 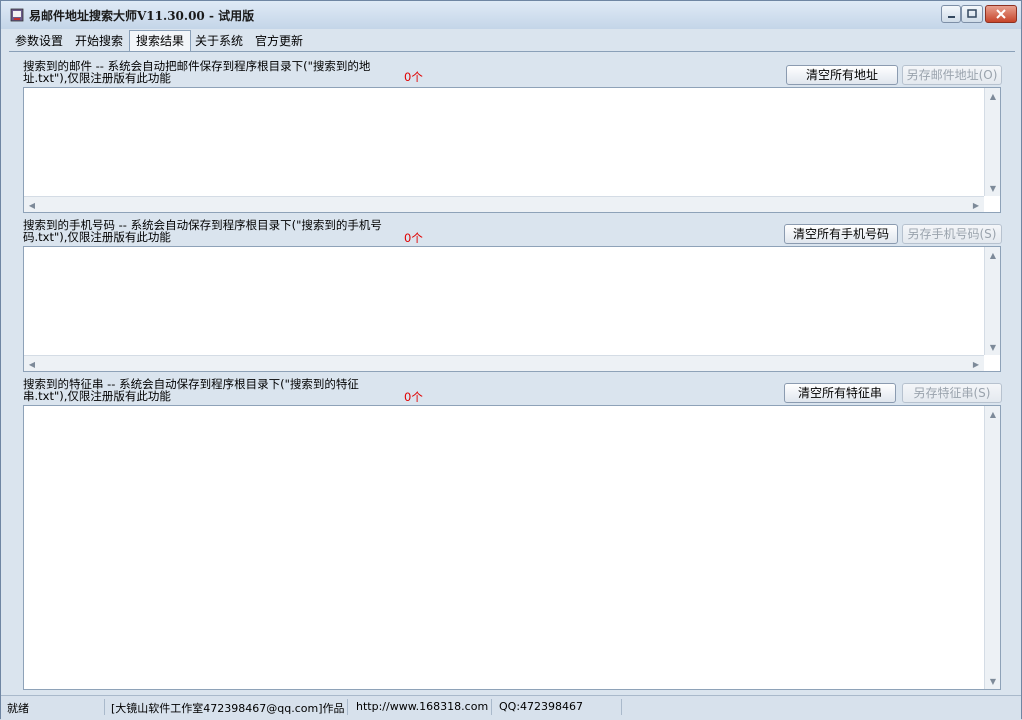 What do you see at coordinates (504, 204) in the screenshot?
I see `email-horizontal-scrollbar: ◀ ▶` at bounding box center [504, 204].